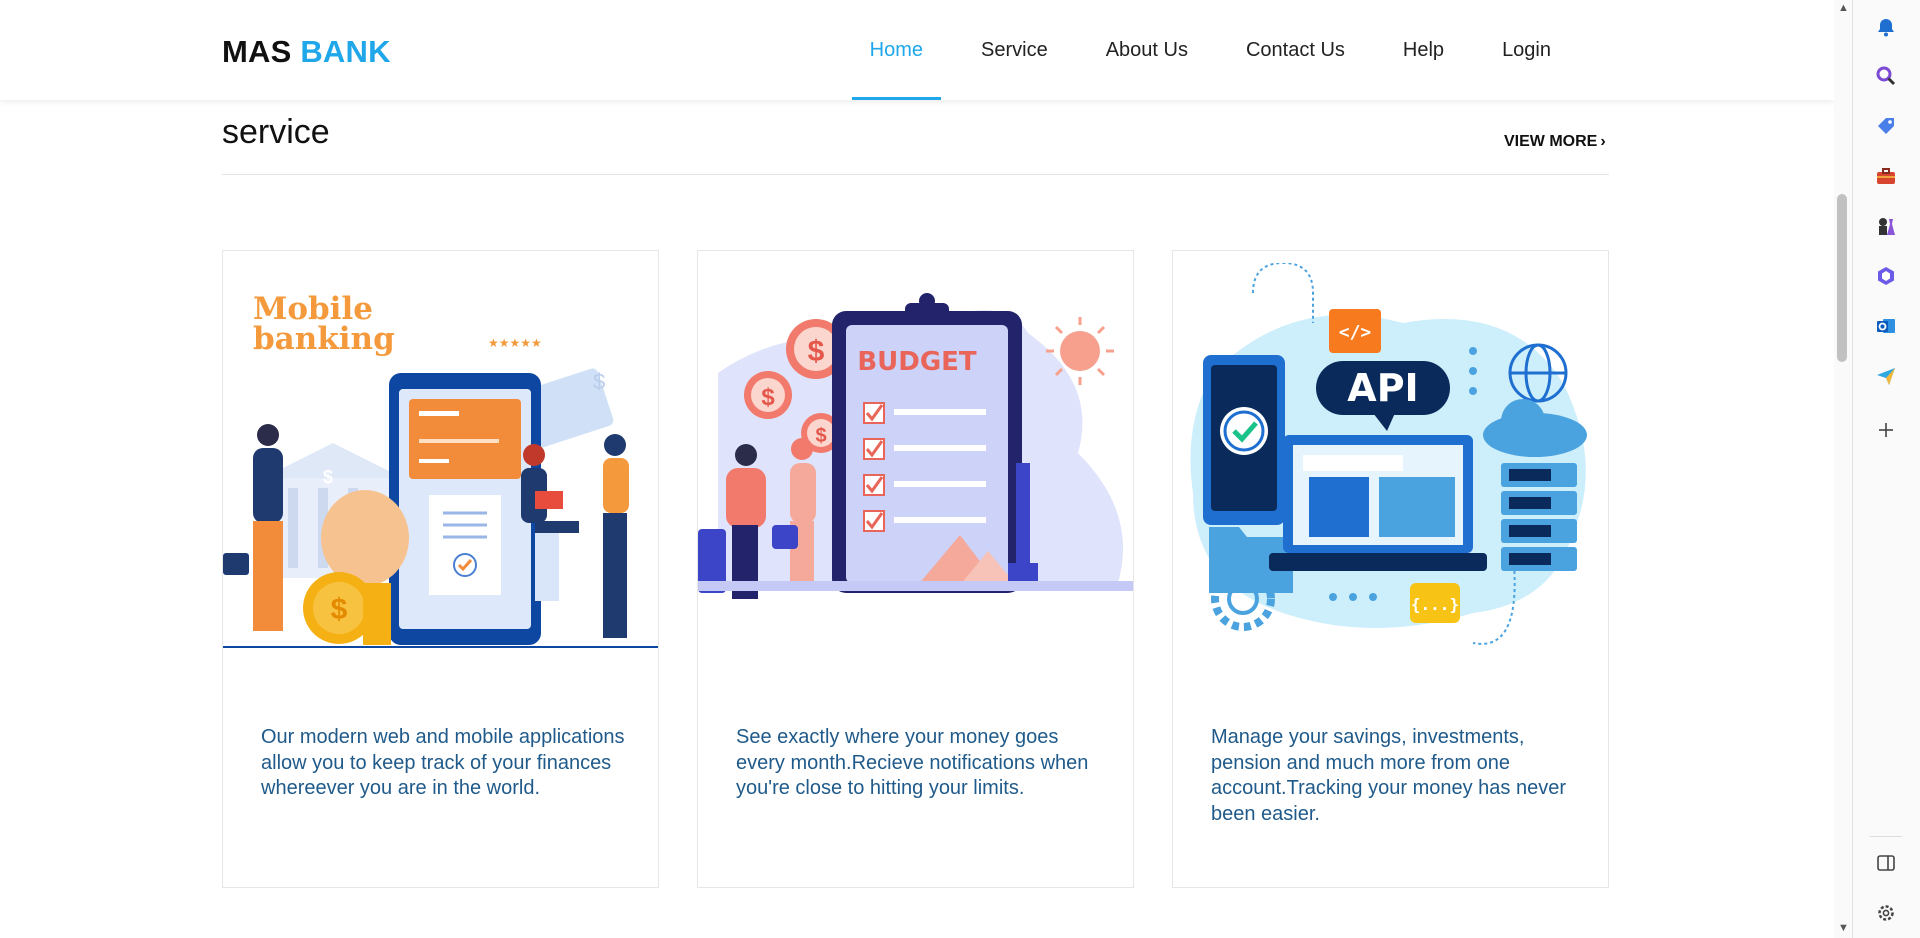 This screenshot has height=938, width=1920. What do you see at coordinates (1886, 126) in the screenshot?
I see `tag-icon` at bounding box center [1886, 126].